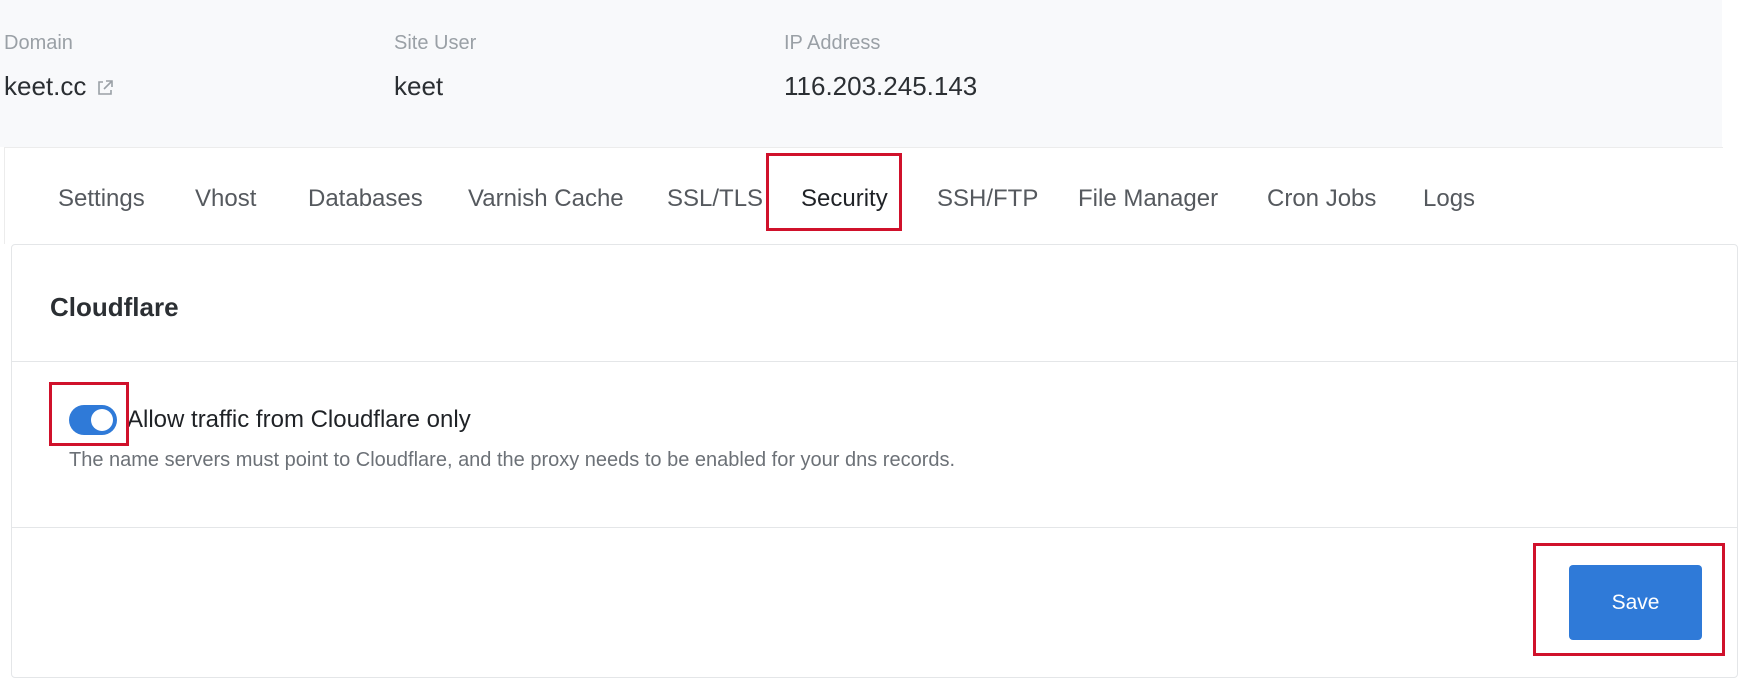  Describe the element at coordinates (299, 419) in the screenshot. I see `cloudflare-only-label: Allow traffic from Cloudflare only` at that location.